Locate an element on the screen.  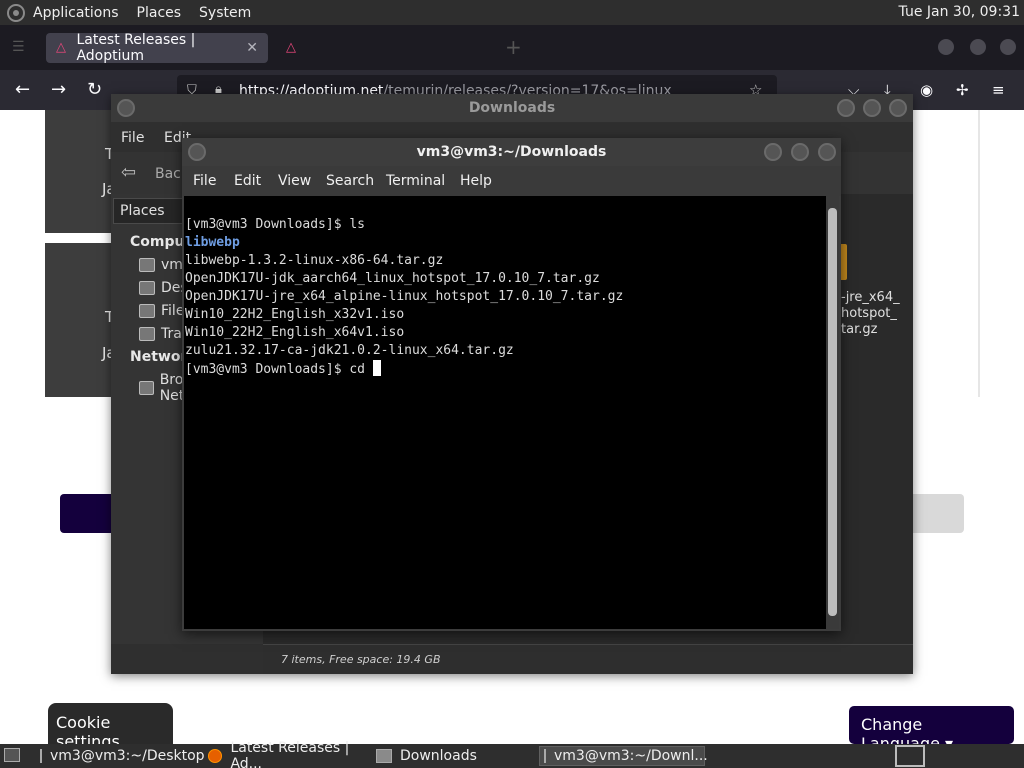
task-downloads: Downloads is located at coordinates (454, 756).